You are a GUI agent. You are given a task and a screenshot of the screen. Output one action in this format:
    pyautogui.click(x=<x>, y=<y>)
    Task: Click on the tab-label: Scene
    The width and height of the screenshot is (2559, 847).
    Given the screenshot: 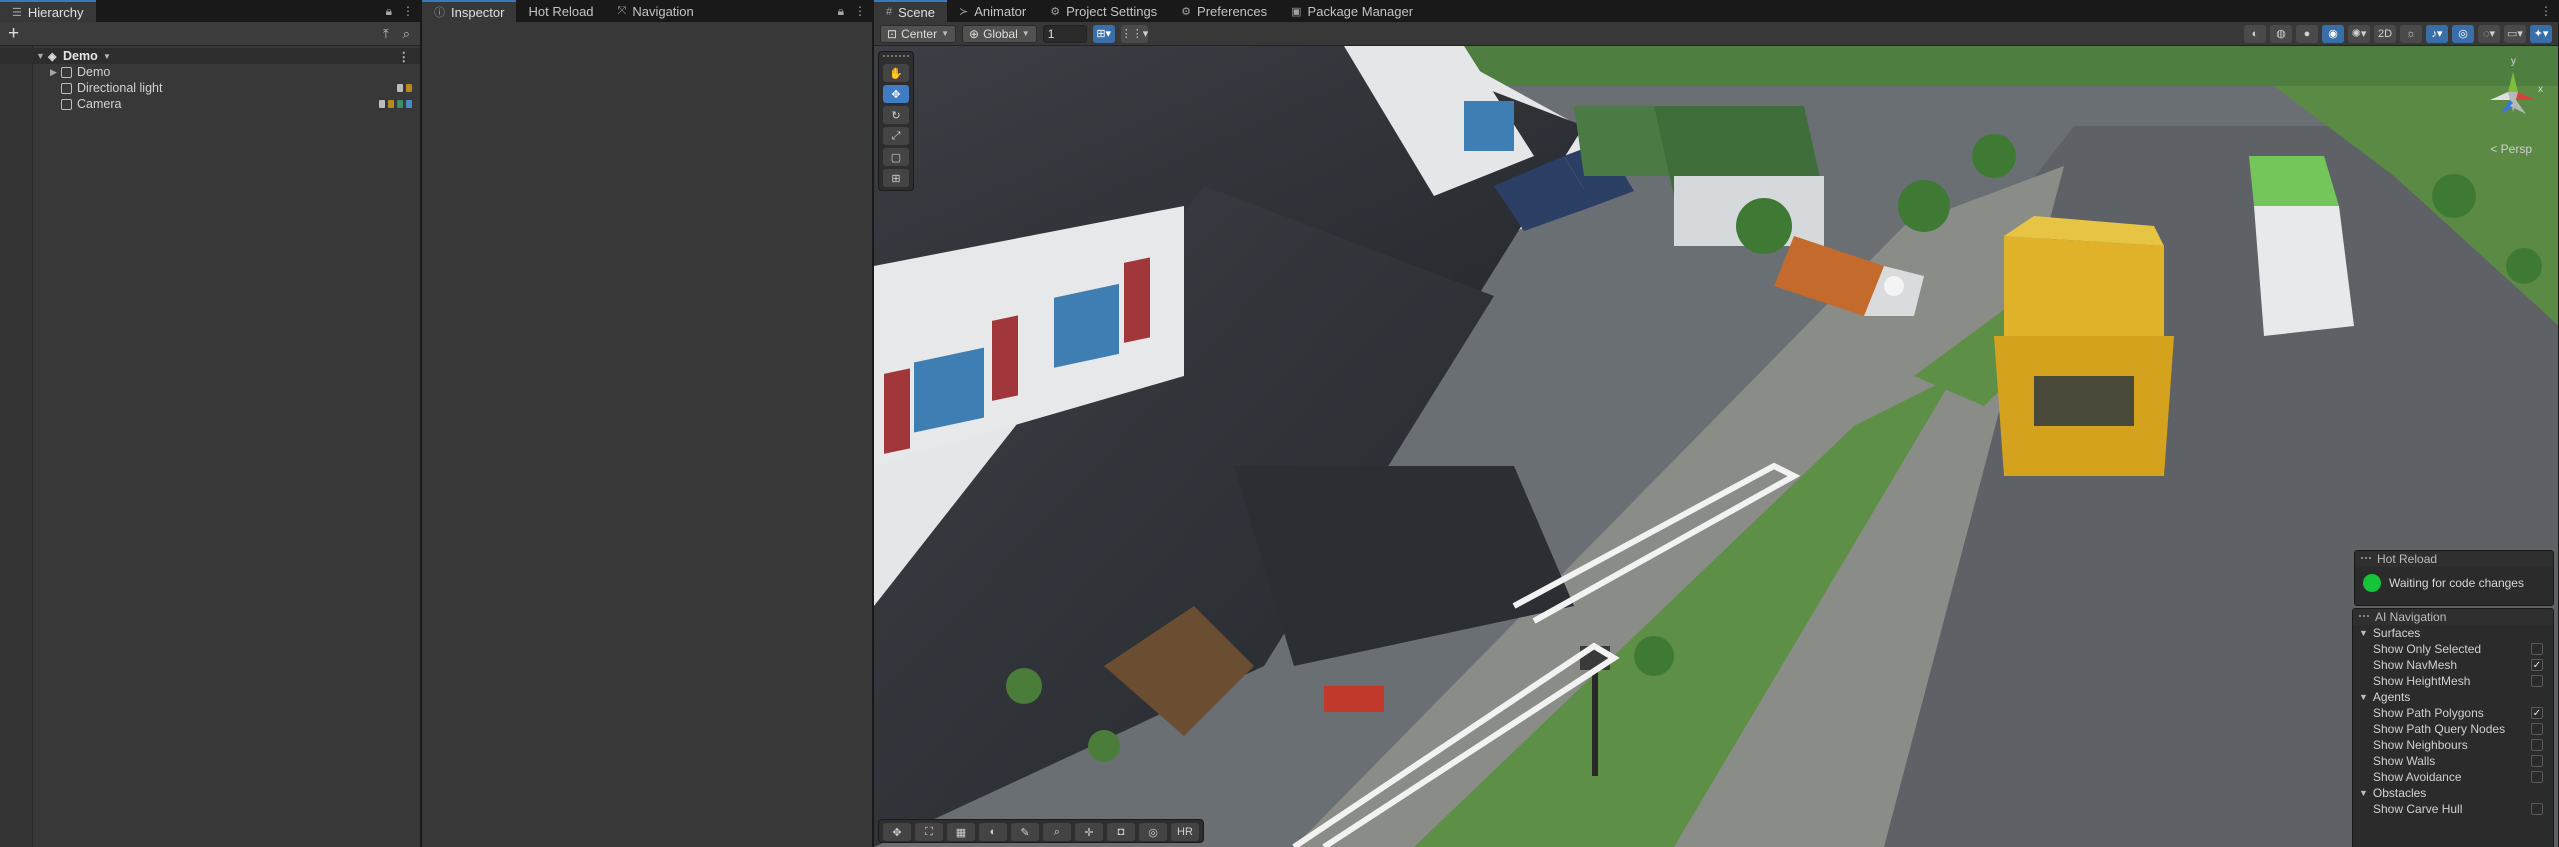 What is the action you would take?
    pyautogui.click(x=916, y=12)
    